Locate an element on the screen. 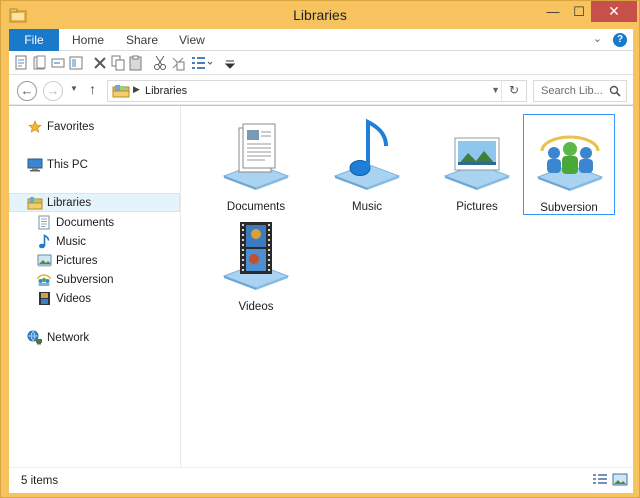 The height and width of the screenshot is (498, 640). music-library-icon is located at coordinates (367, 154).